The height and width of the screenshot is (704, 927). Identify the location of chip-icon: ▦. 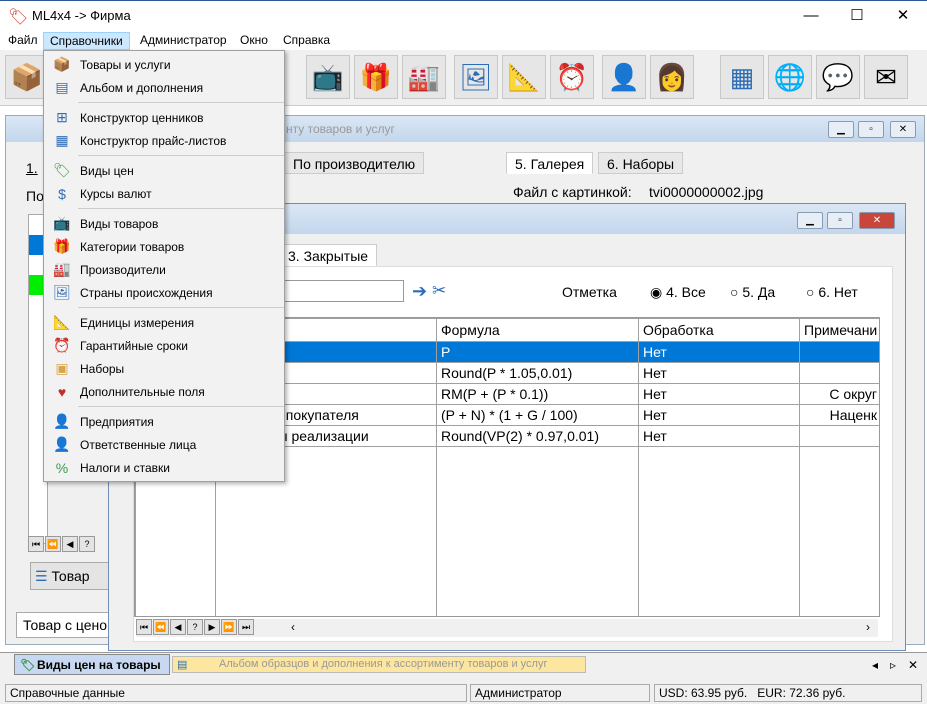
(742, 77).